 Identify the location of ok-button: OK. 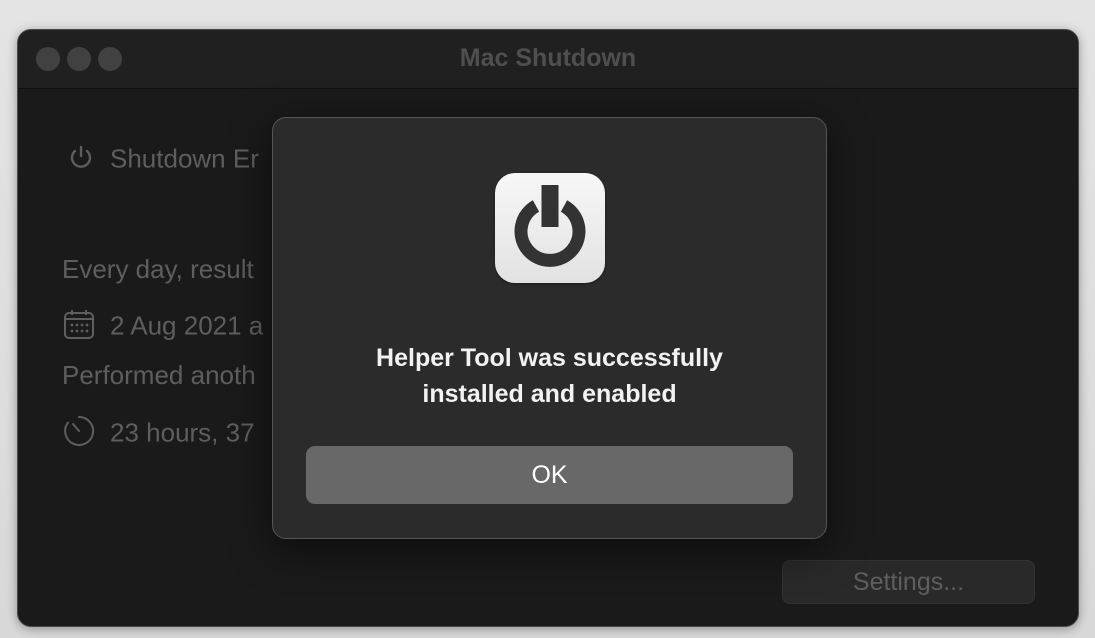
(549, 475).